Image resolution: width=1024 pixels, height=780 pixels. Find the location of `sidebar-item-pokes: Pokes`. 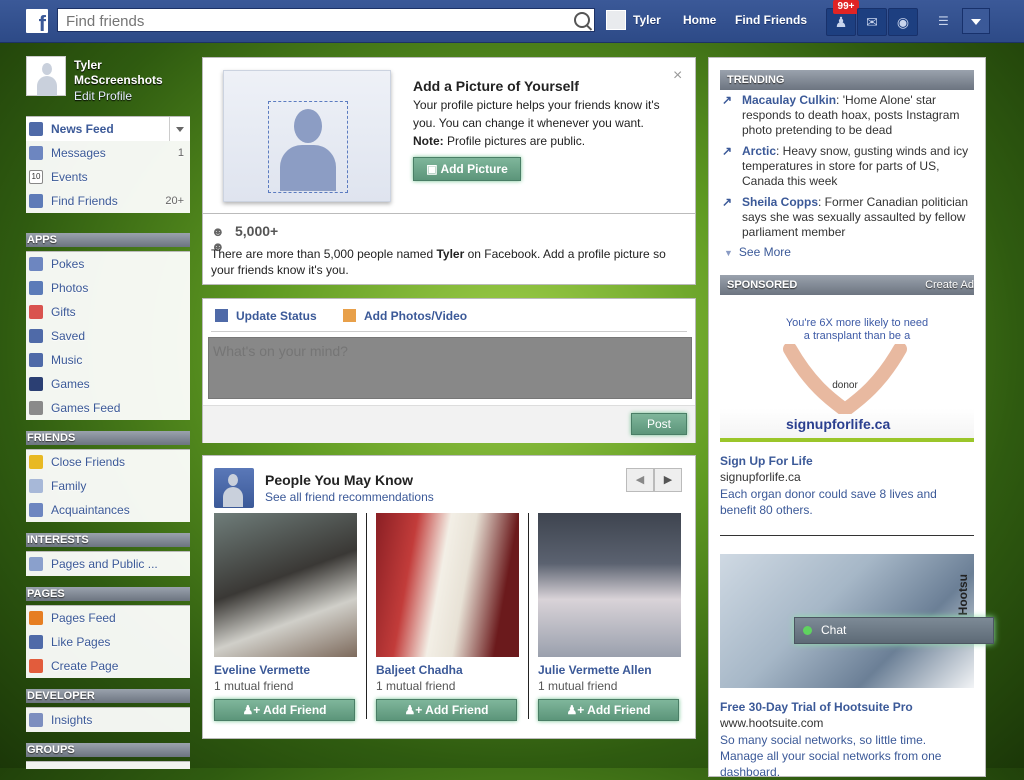

sidebar-item-pokes: Pokes is located at coordinates (108, 264).